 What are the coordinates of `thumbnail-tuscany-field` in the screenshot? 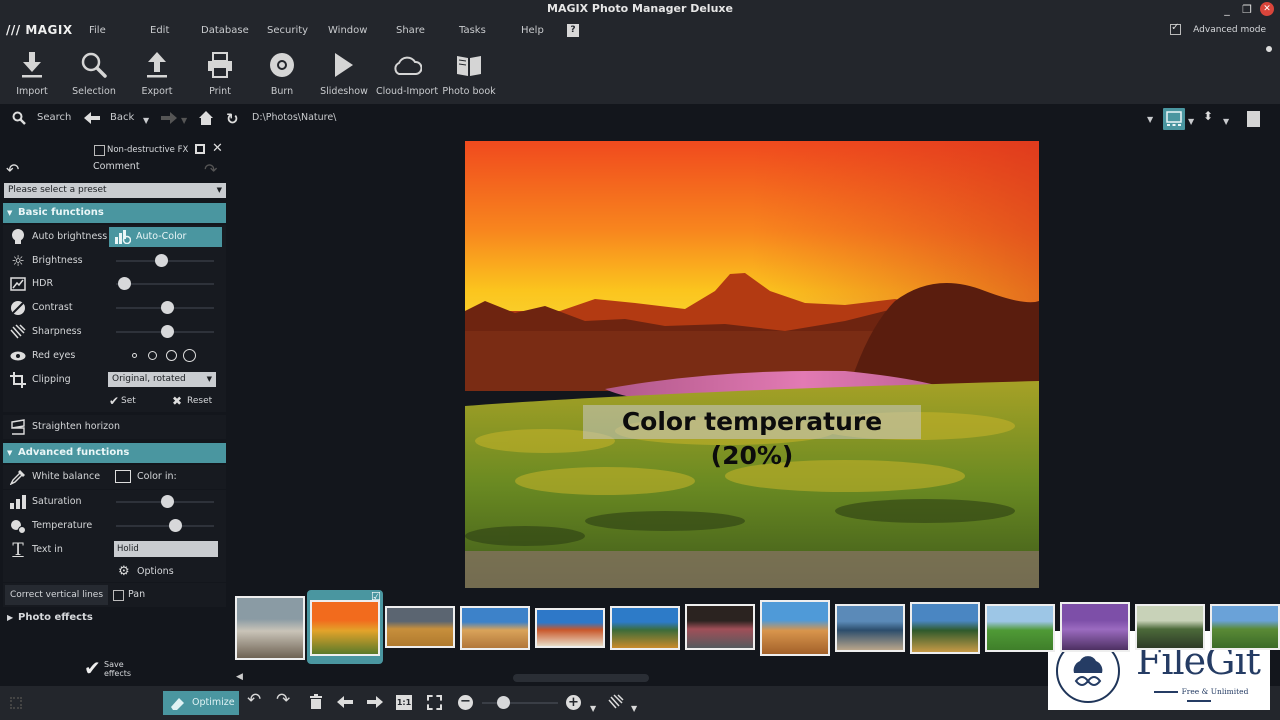 It's located at (645, 628).